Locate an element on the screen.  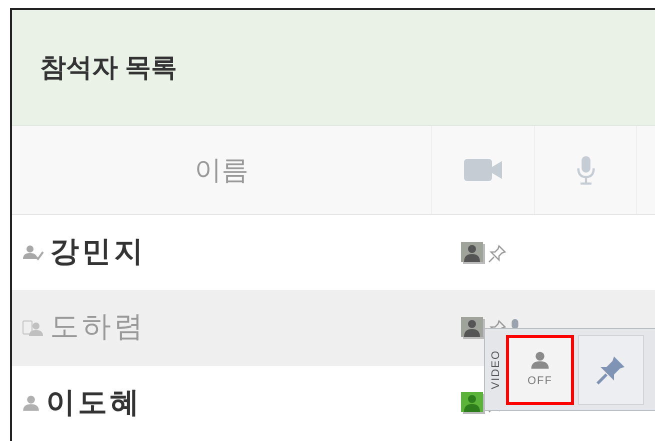
panel-title: 참석자 목록 is located at coordinates (109, 67).